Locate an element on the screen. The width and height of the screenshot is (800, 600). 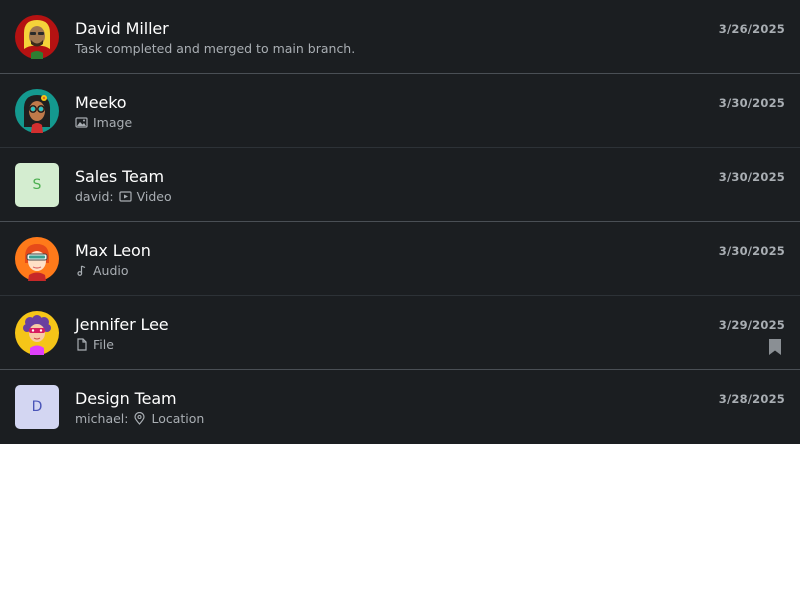
chat-name: David Miller is located at coordinates (122, 28).